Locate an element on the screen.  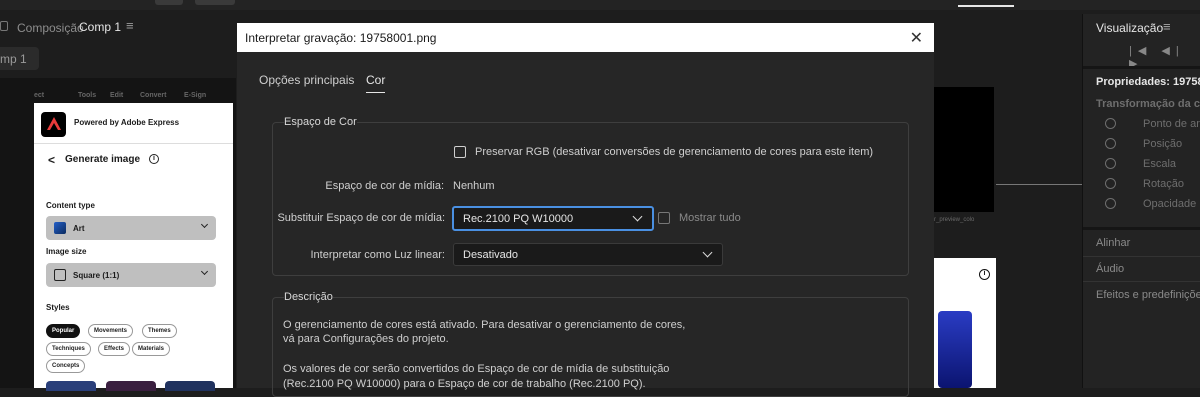
viewer-preview-dark: r_preview_colo is located at coordinates (964, 155).